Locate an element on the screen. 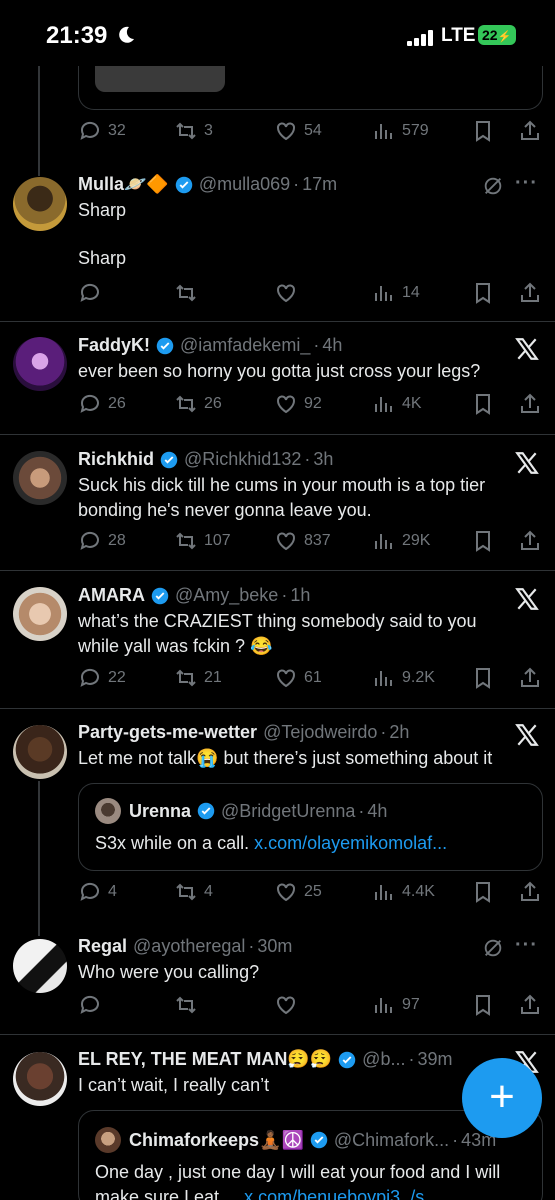 The height and width of the screenshot is (1200, 555). tweet-text-line: Who were you calling? is located at coordinates (169, 972).